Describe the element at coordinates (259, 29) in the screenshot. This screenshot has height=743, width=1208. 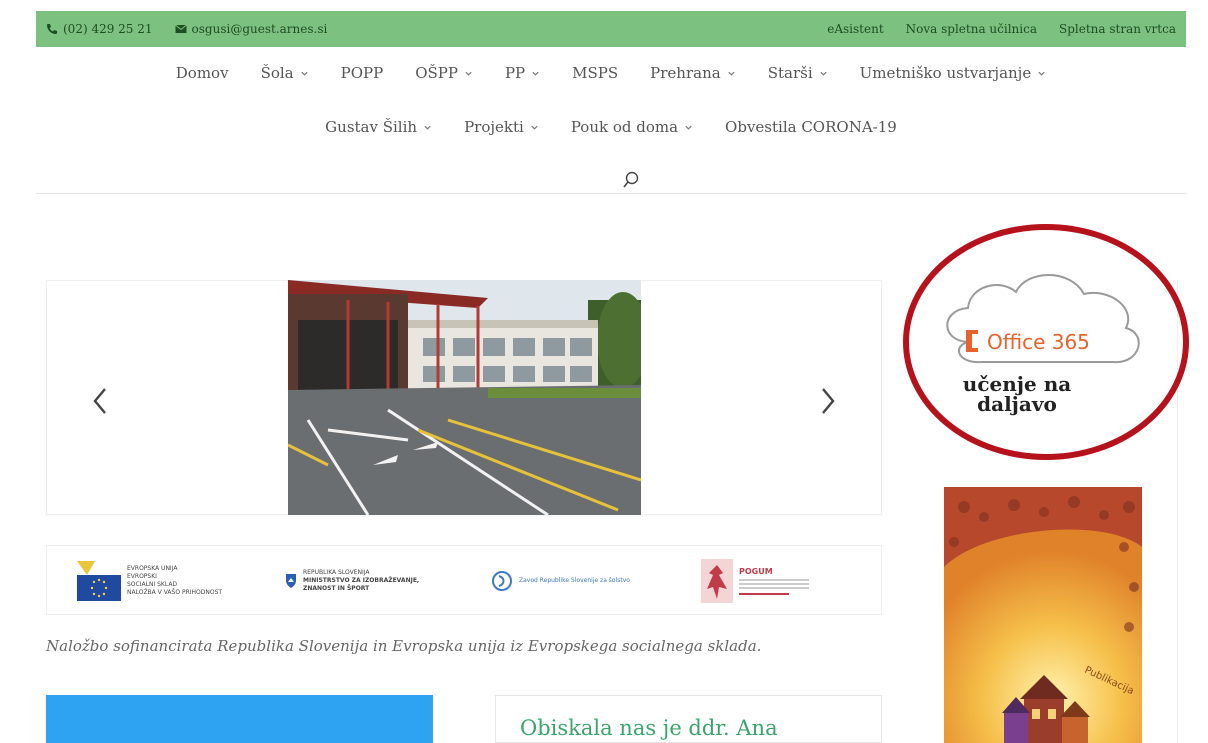
I see `email-address: osgusi@guest.arnes.si` at that location.